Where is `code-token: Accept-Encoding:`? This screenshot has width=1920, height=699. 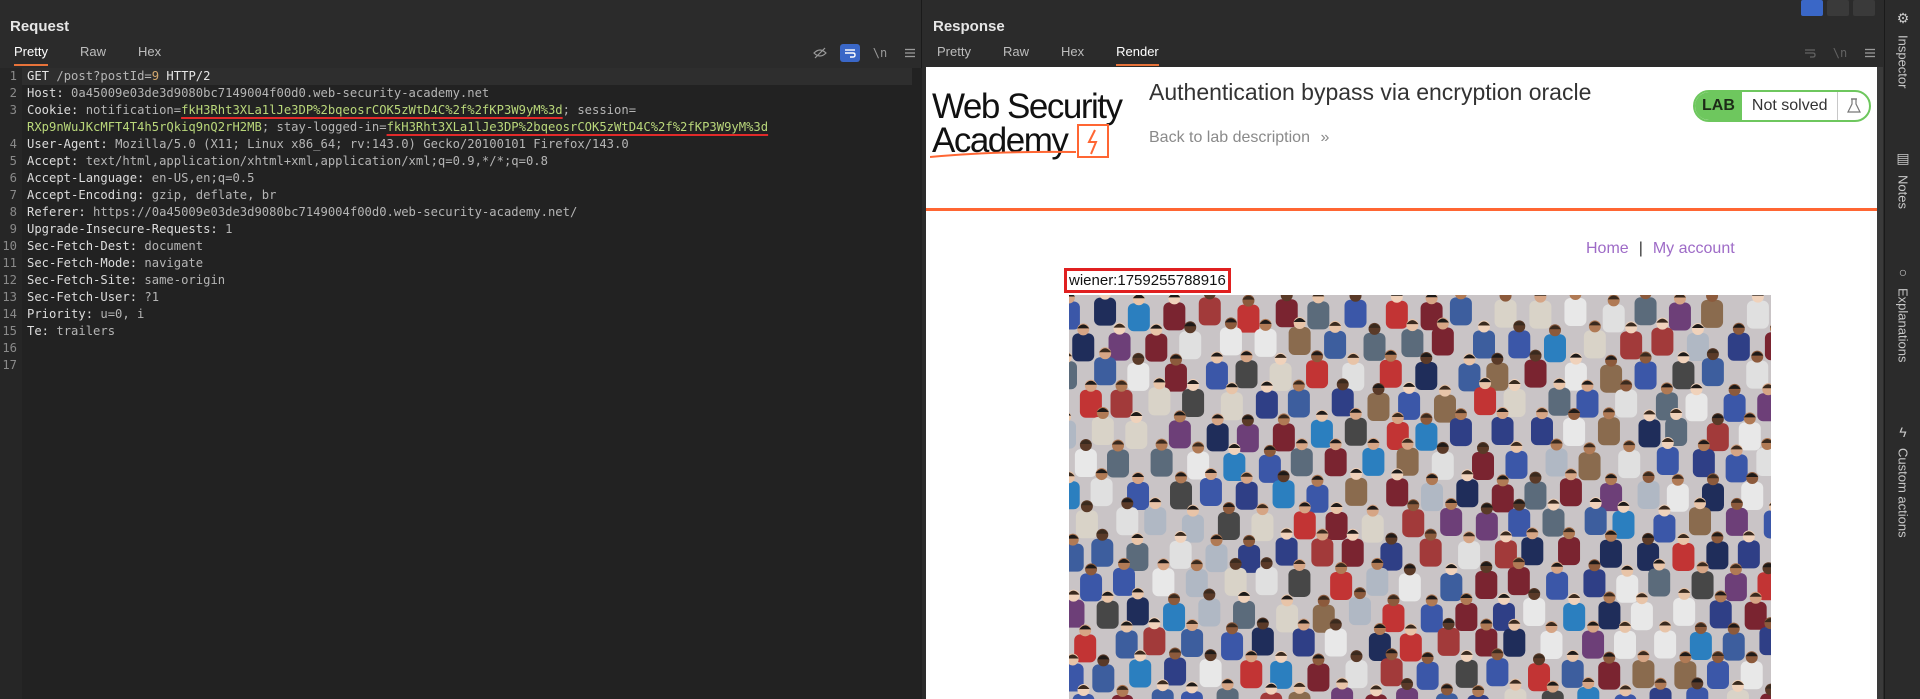 code-token: Accept-Encoding: is located at coordinates (89, 195).